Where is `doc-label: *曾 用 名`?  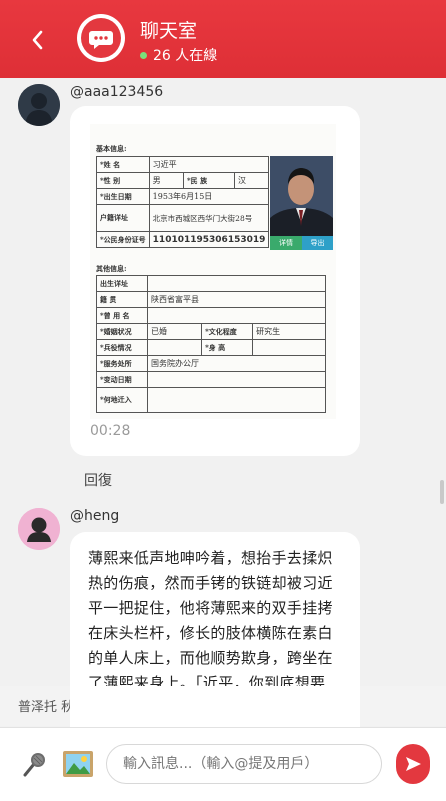
doc-label: *曾 用 名 is located at coordinates (122, 315).